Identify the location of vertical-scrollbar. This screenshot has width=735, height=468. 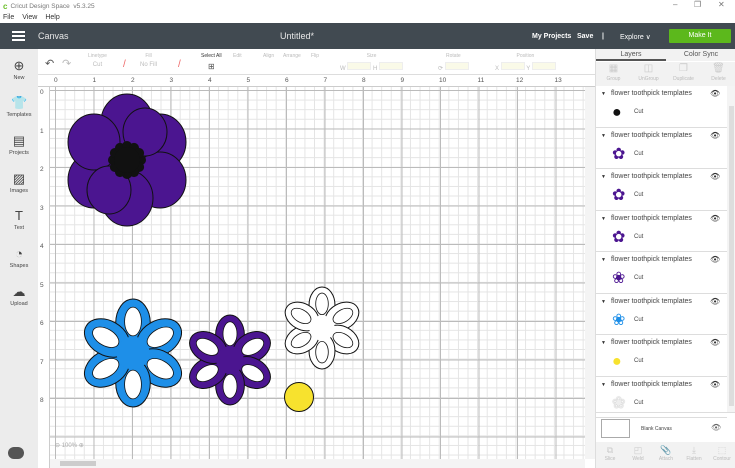
(590, 273).